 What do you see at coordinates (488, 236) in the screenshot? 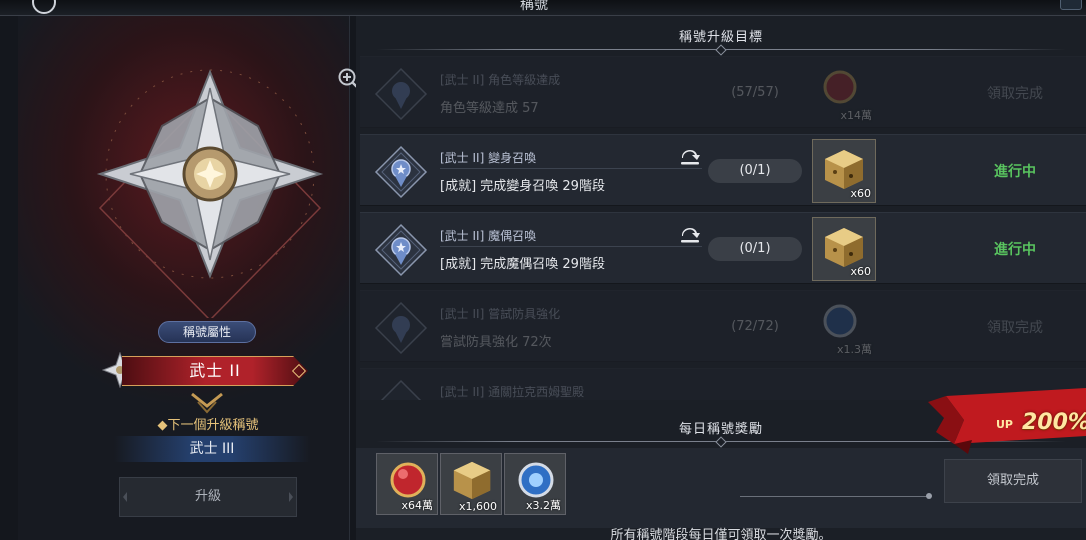
I see `goal-name: [武士 II] 魔偶召喚` at bounding box center [488, 236].